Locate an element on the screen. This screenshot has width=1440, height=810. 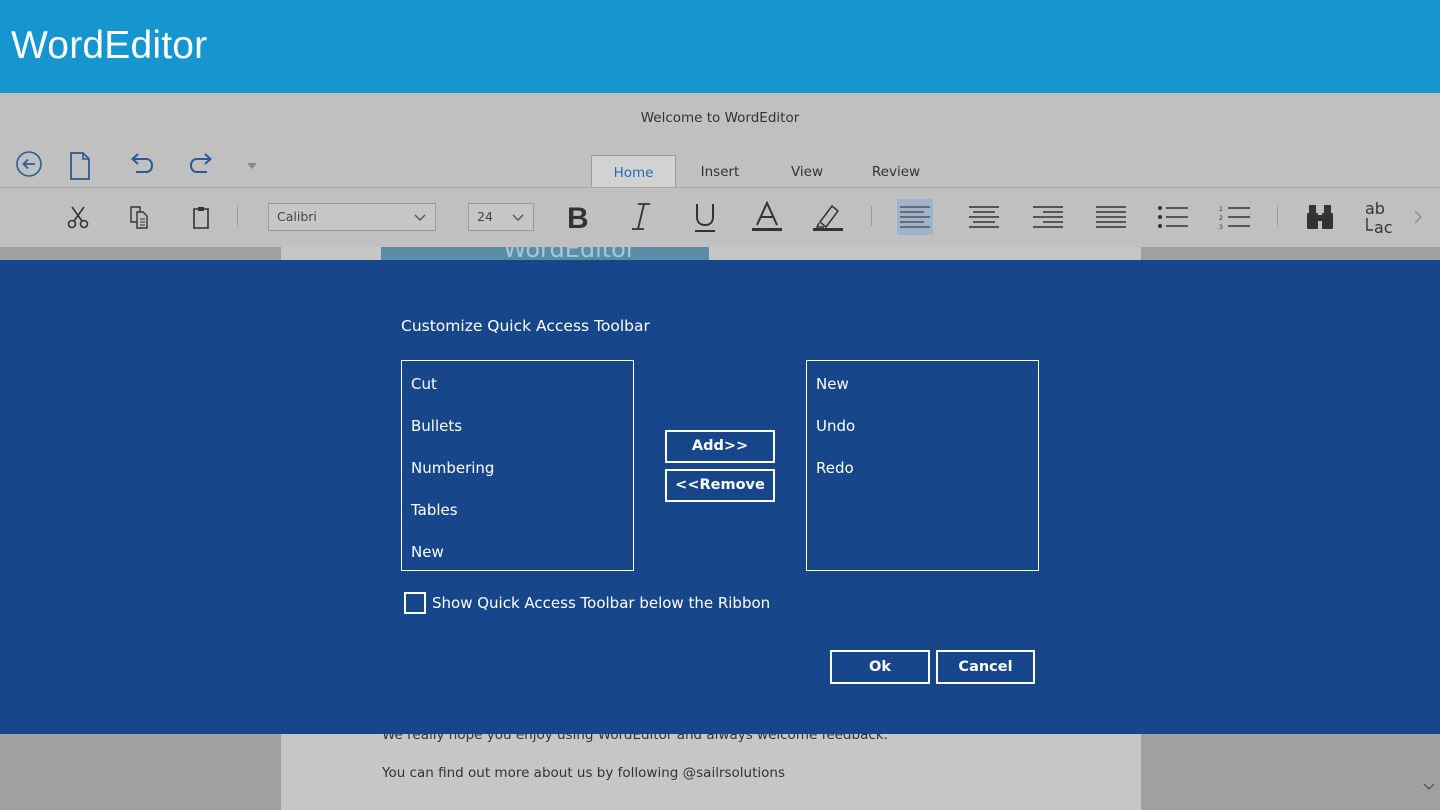
toolbar-commands-list: New Undo Redo is located at coordinates (922, 465).